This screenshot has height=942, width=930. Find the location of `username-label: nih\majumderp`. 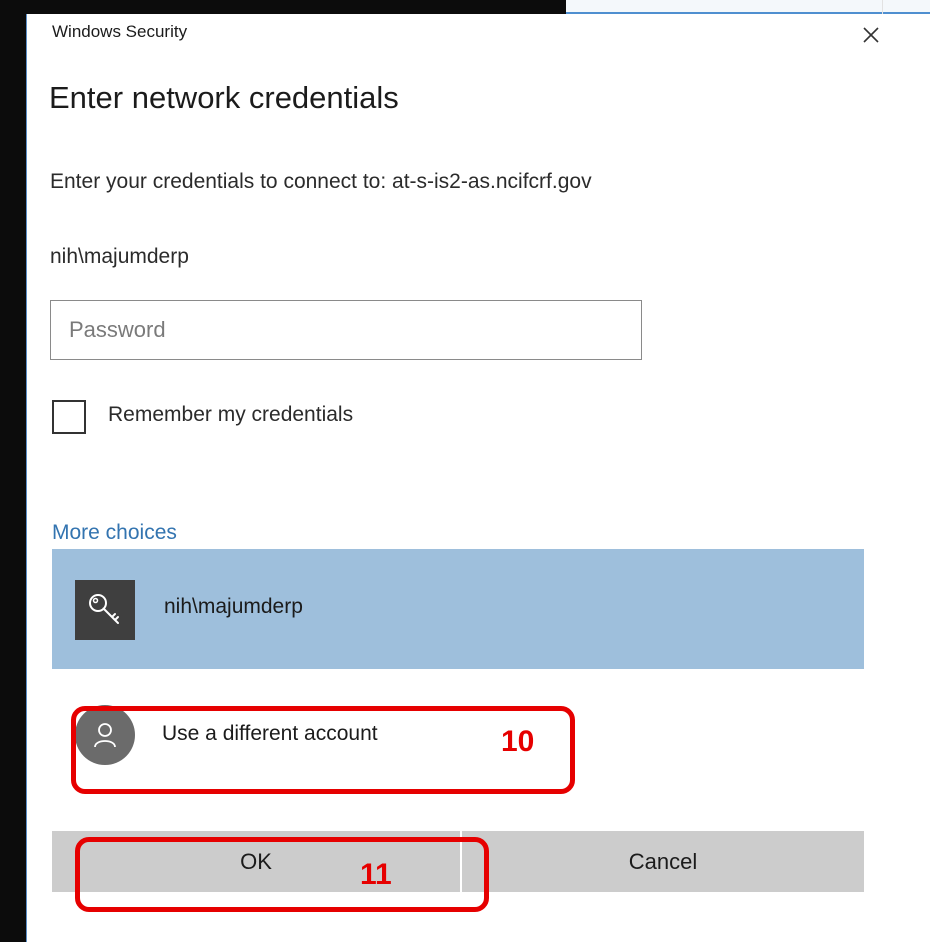

username-label: nih\majumderp is located at coordinates (119, 256).